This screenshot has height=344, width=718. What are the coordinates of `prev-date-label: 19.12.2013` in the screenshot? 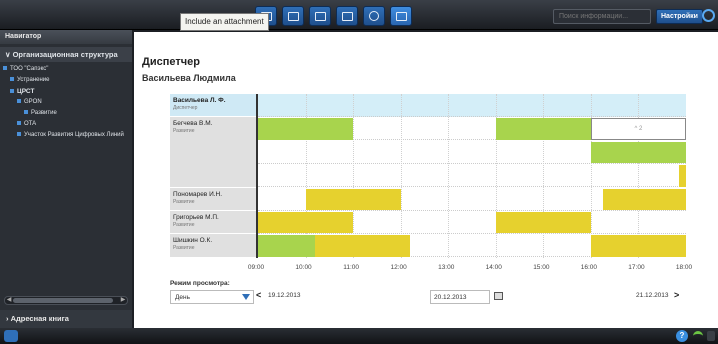 It's located at (284, 295).